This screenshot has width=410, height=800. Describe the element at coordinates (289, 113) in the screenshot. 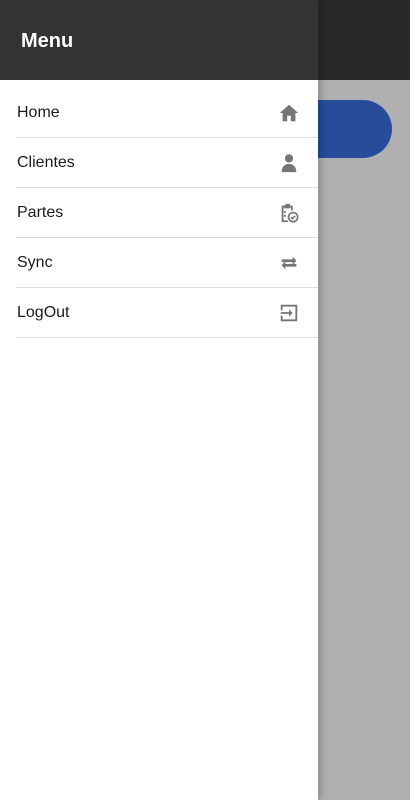

I see `home-icon` at that location.